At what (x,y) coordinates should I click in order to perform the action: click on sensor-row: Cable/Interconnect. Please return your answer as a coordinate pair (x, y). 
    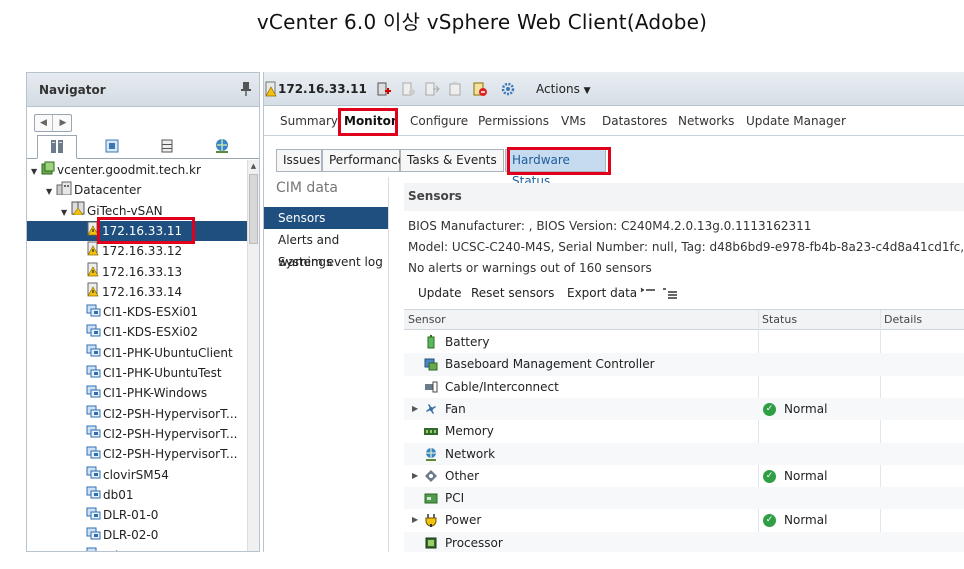
    Looking at the image, I should click on (684, 387).